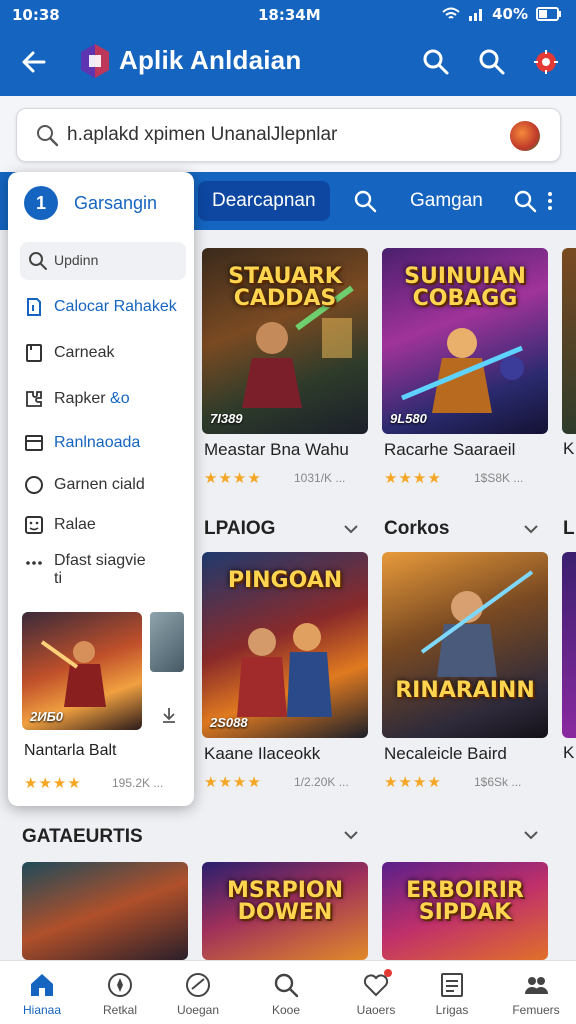 The width and height of the screenshot is (576, 1024). I want to click on avatar, so click(525, 136).